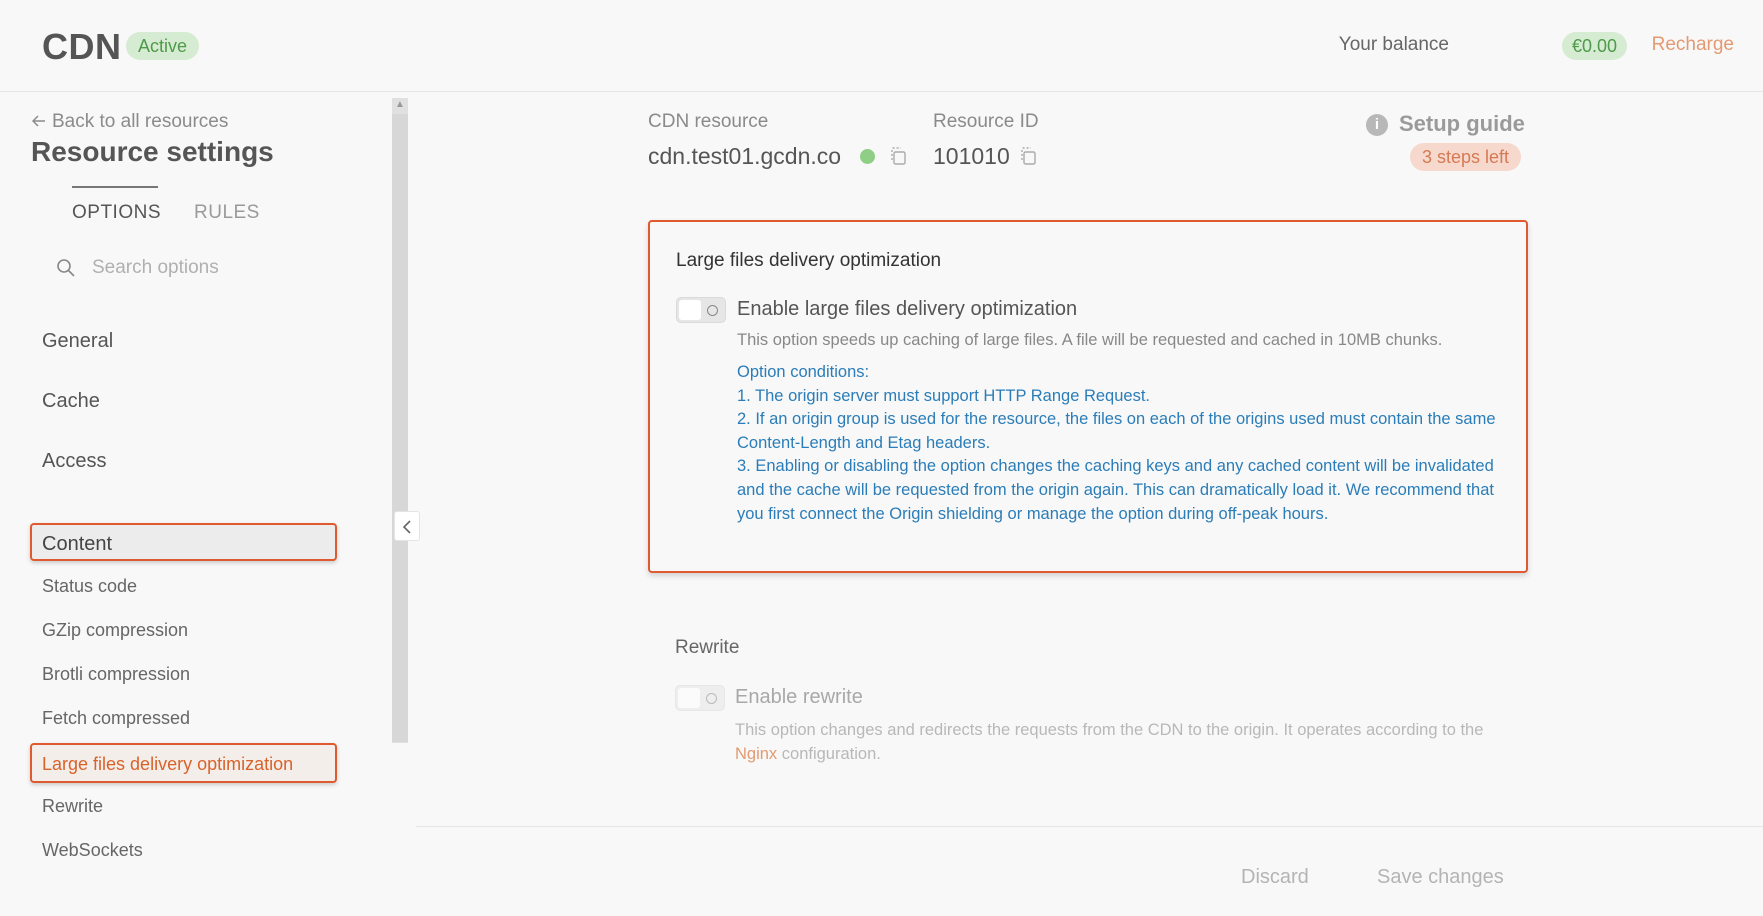 This screenshot has width=1763, height=916. What do you see at coordinates (708, 121) in the screenshot?
I see `cdn-resource-label: CDN resource` at bounding box center [708, 121].